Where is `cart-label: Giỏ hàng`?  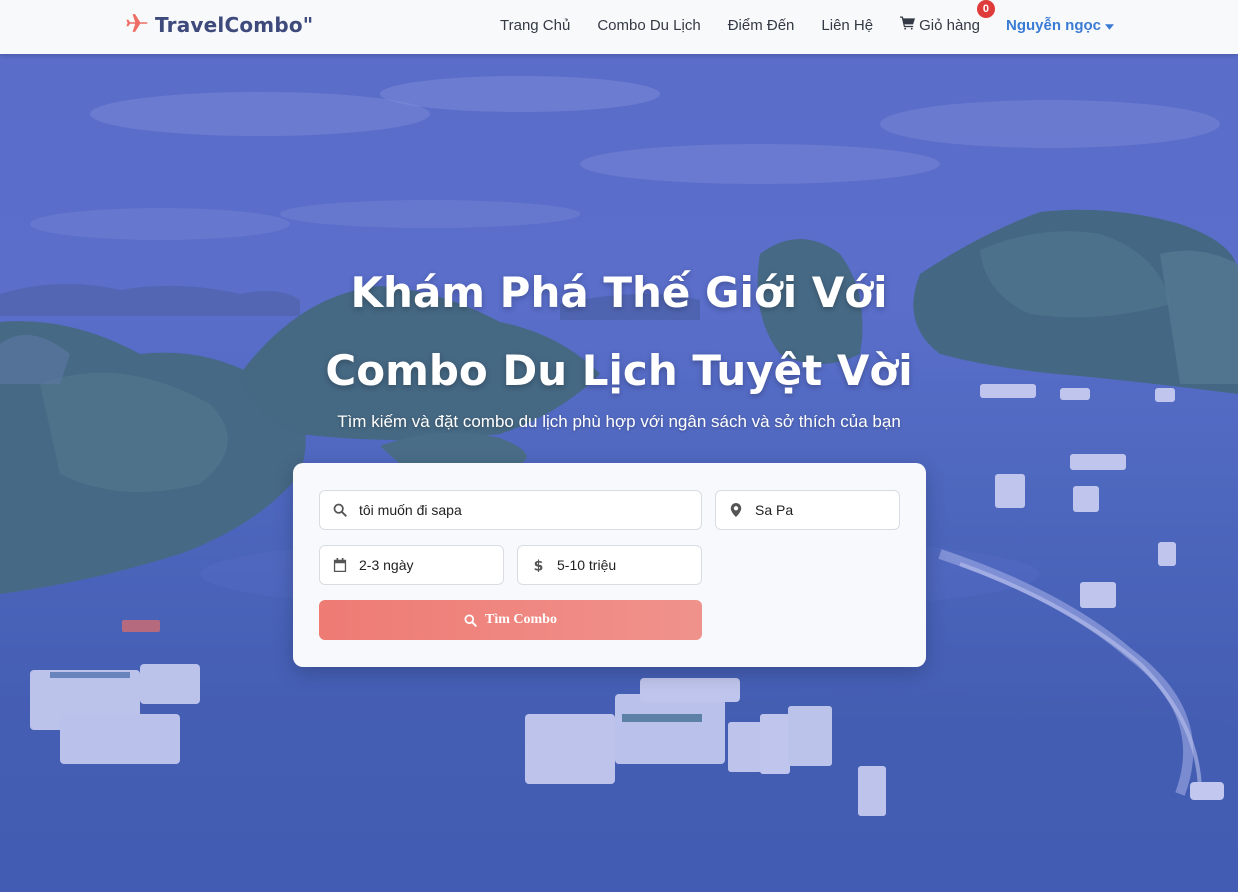
cart-label: Giỏ hàng is located at coordinates (949, 25).